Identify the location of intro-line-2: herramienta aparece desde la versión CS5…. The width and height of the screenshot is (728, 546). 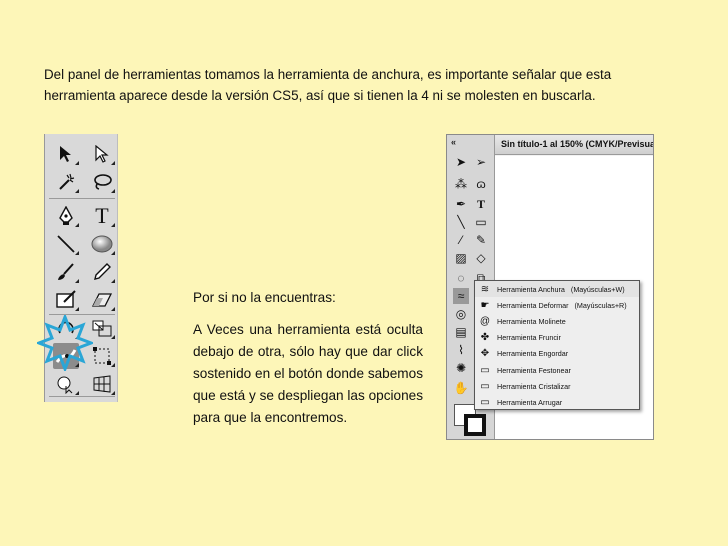
(320, 95).